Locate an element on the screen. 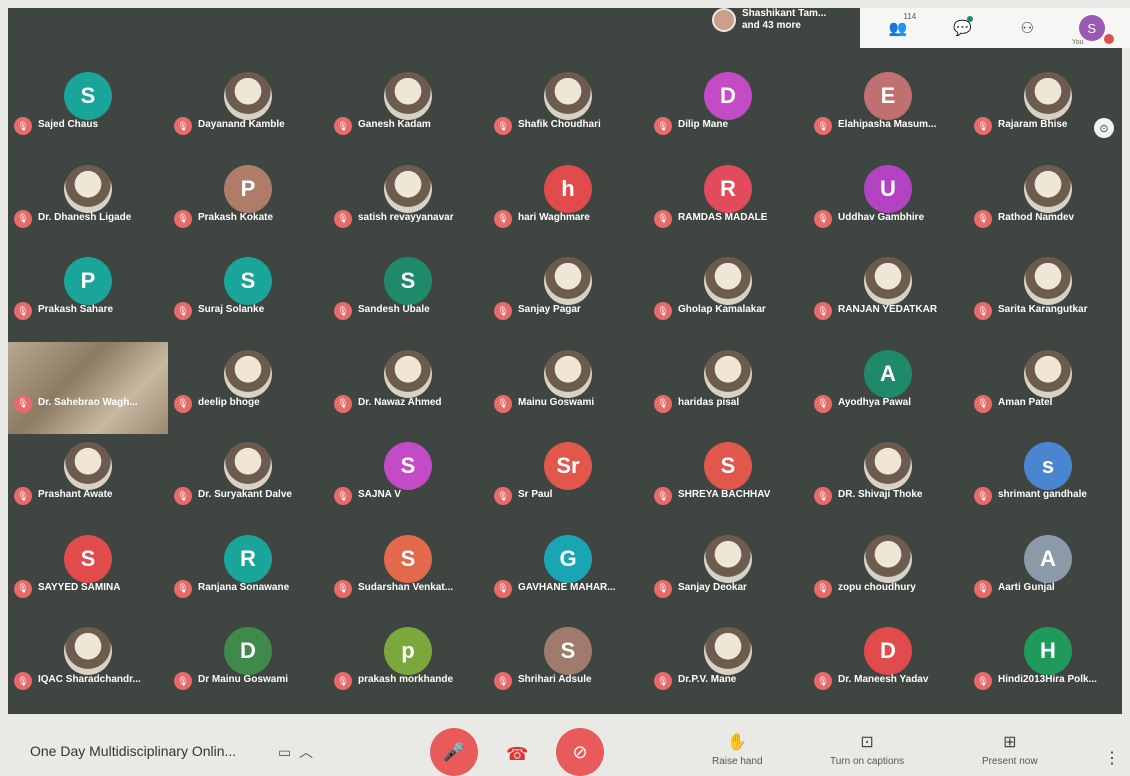 This screenshot has width=1130, height=776. people-icon: 👥 is located at coordinates (898, 28).